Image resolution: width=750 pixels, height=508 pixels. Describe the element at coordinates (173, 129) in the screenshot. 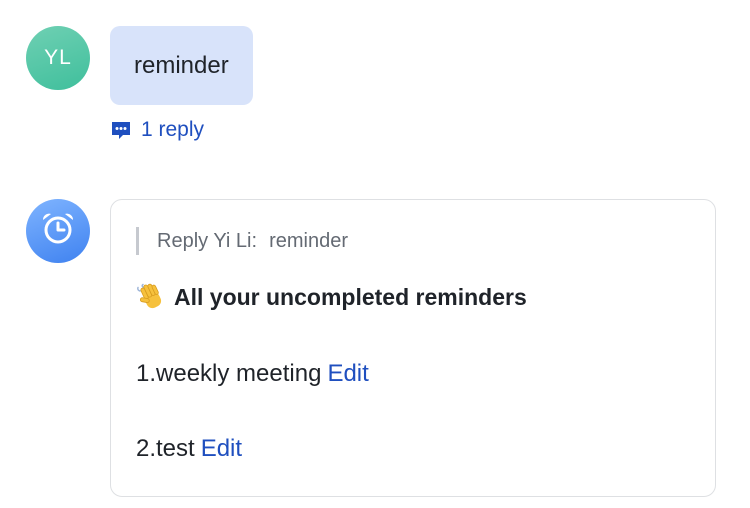

I see `reply-count-label: 1 reply` at that location.